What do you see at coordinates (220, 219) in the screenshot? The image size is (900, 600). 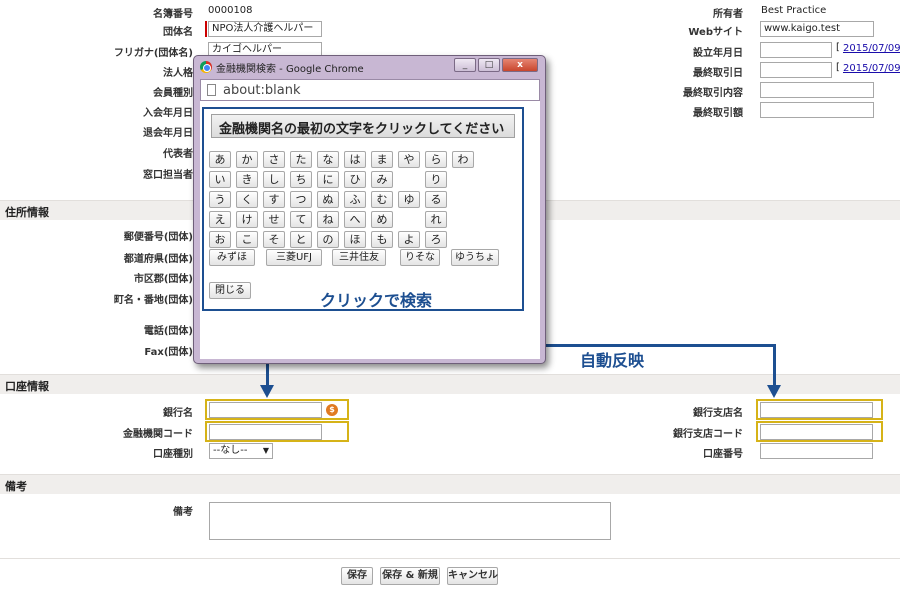 I see `kana-button: え` at bounding box center [220, 219].